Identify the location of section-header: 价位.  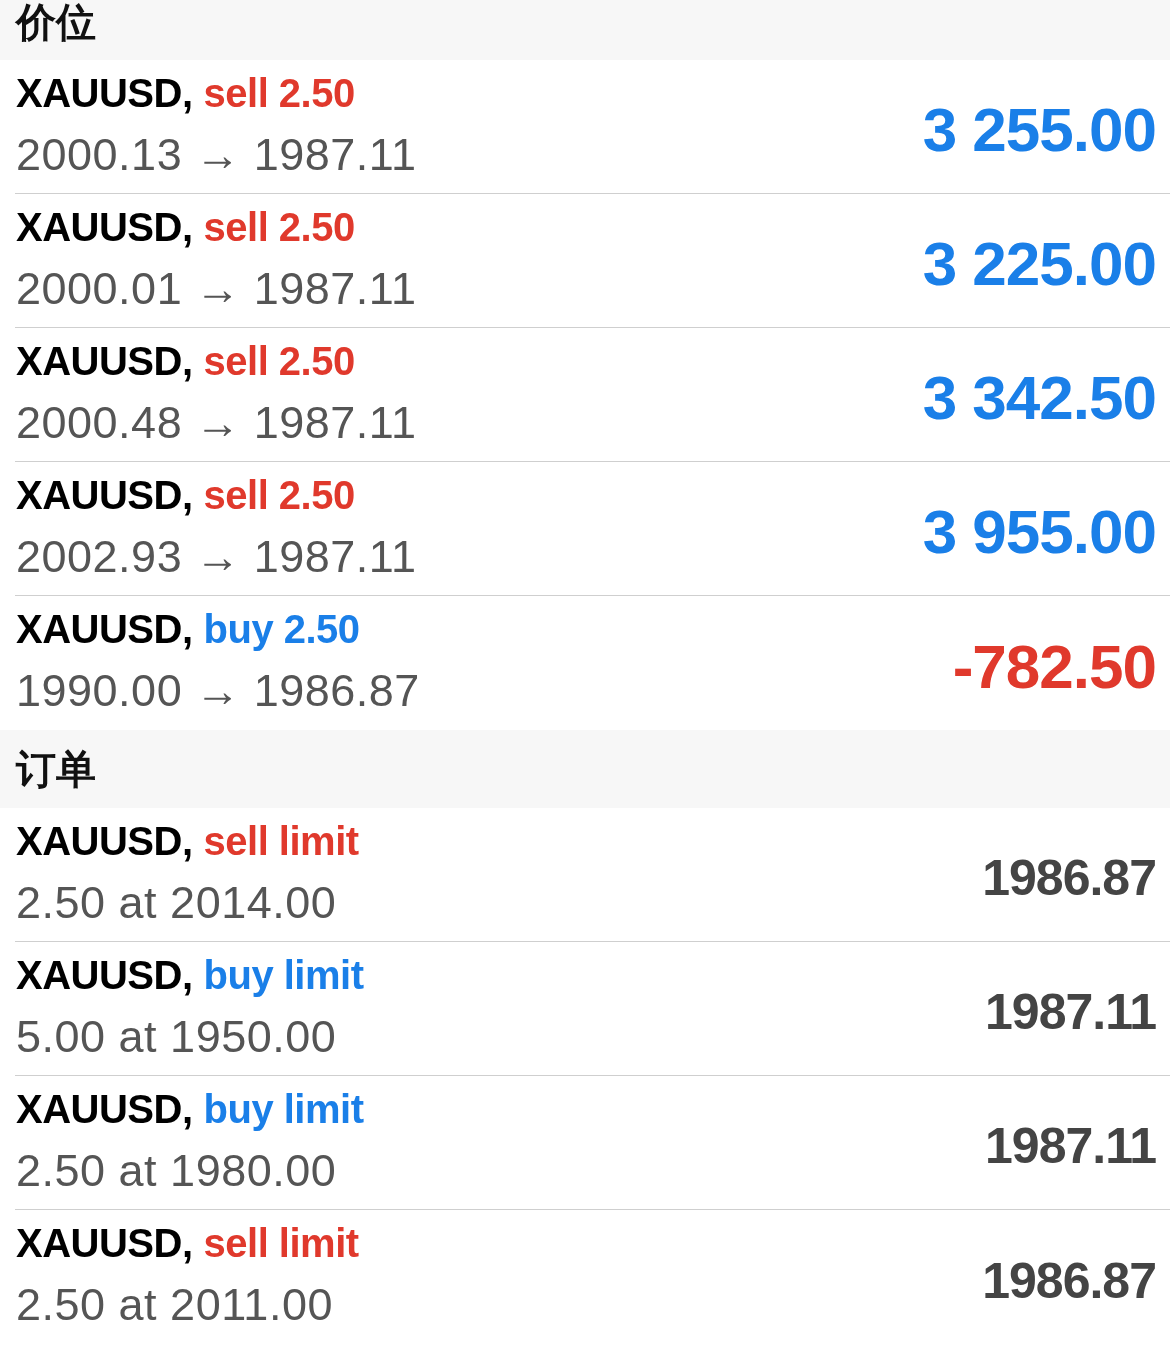
(585, 30).